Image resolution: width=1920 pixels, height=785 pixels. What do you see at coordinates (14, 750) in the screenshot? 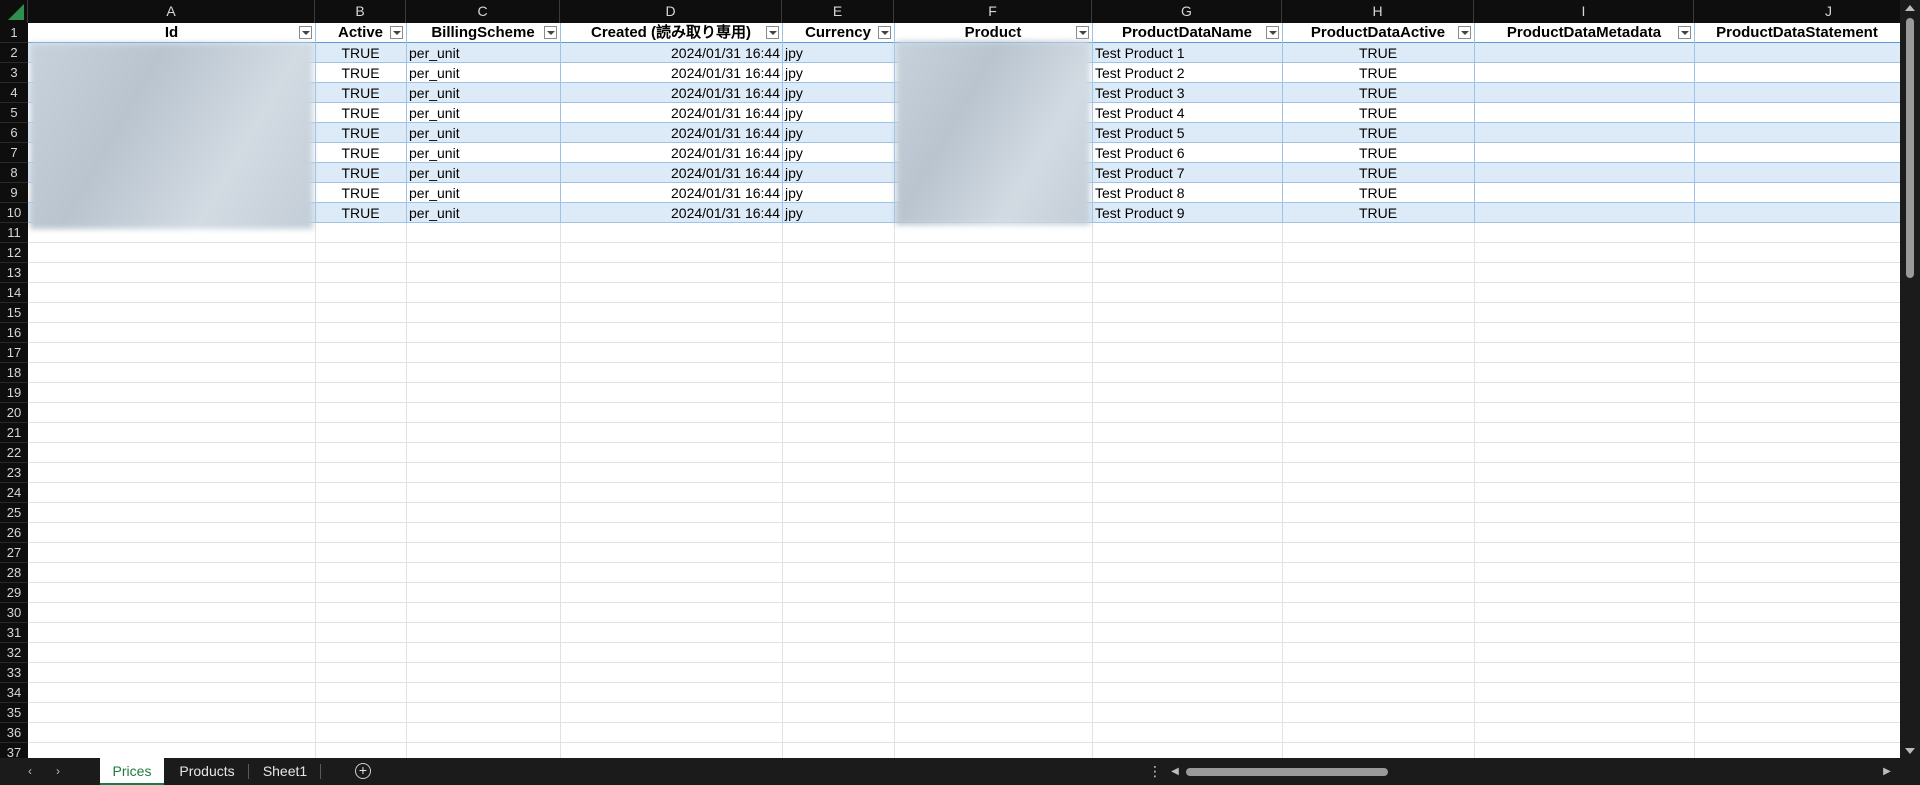
I see `row-header: 37` at bounding box center [14, 750].